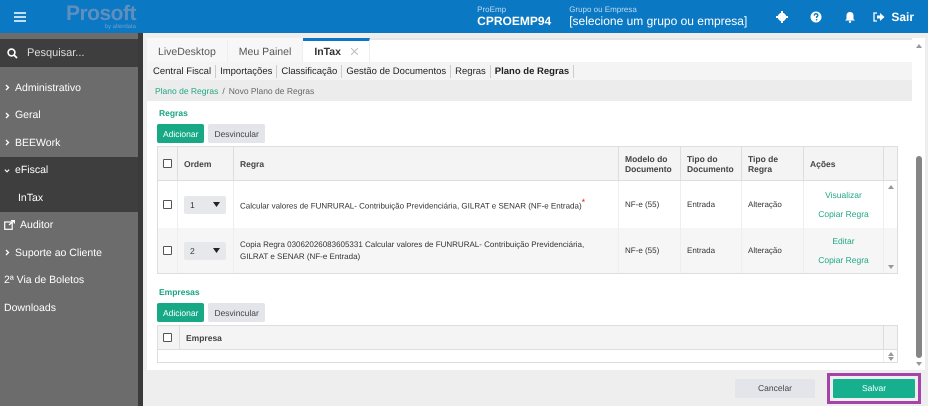 This screenshot has width=928, height=406. What do you see at coordinates (20, 17) in the screenshot?
I see `menu-icon` at bounding box center [20, 17].